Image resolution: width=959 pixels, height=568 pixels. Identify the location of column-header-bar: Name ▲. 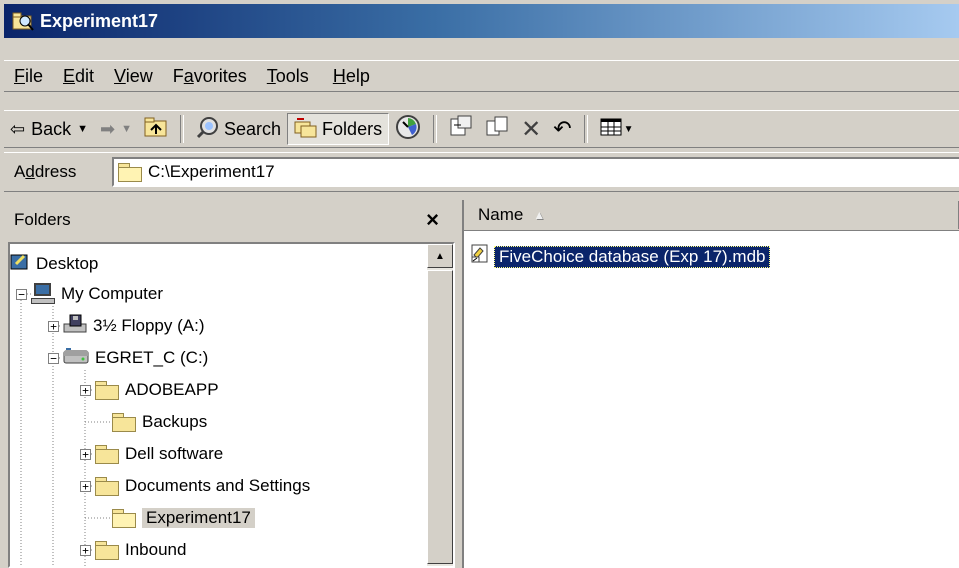
(711, 215).